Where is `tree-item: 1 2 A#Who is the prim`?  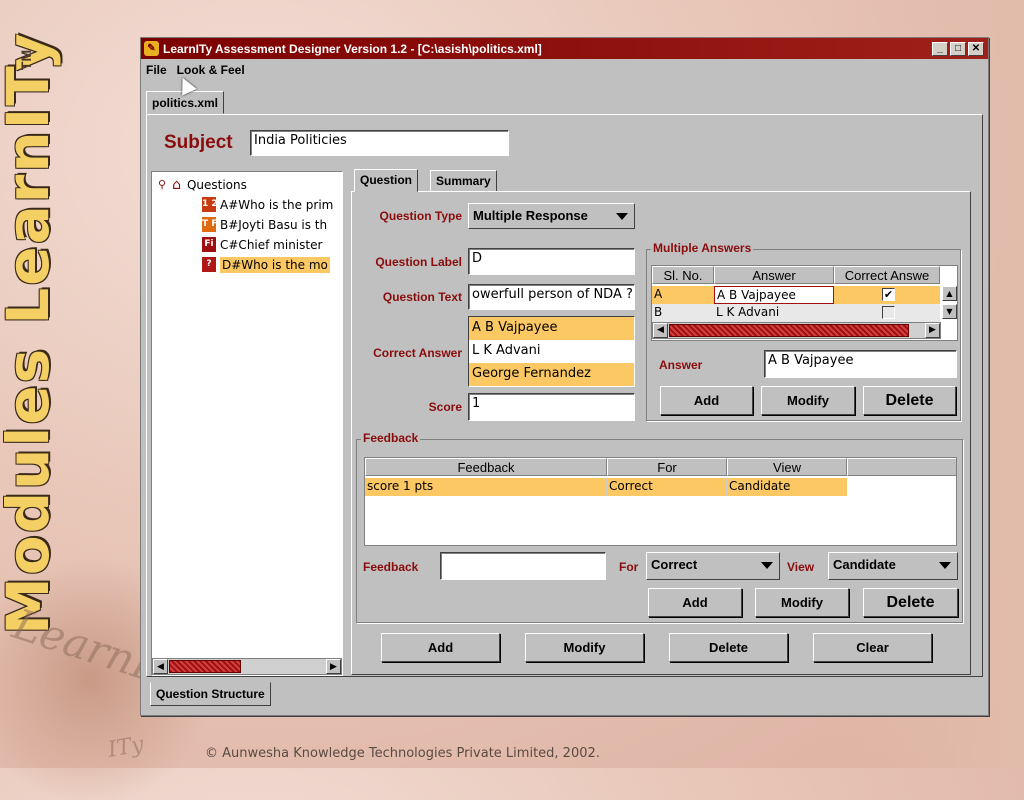 tree-item: 1 2 A#Who is the prim is located at coordinates (267, 204).